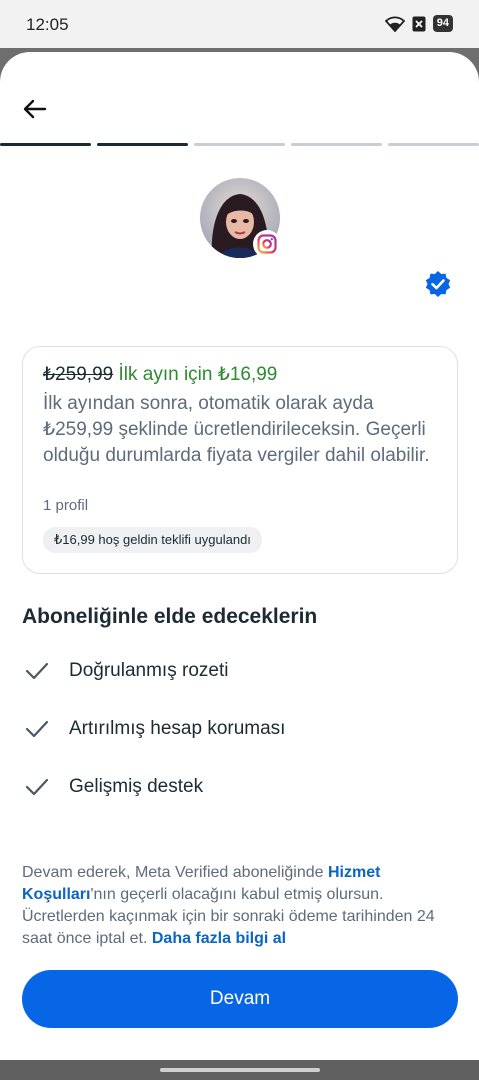 This screenshot has height=1080, width=479. What do you see at coordinates (438, 284) in the screenshot?
I see `verified-badge-icon` at bounding box center [438, 284].